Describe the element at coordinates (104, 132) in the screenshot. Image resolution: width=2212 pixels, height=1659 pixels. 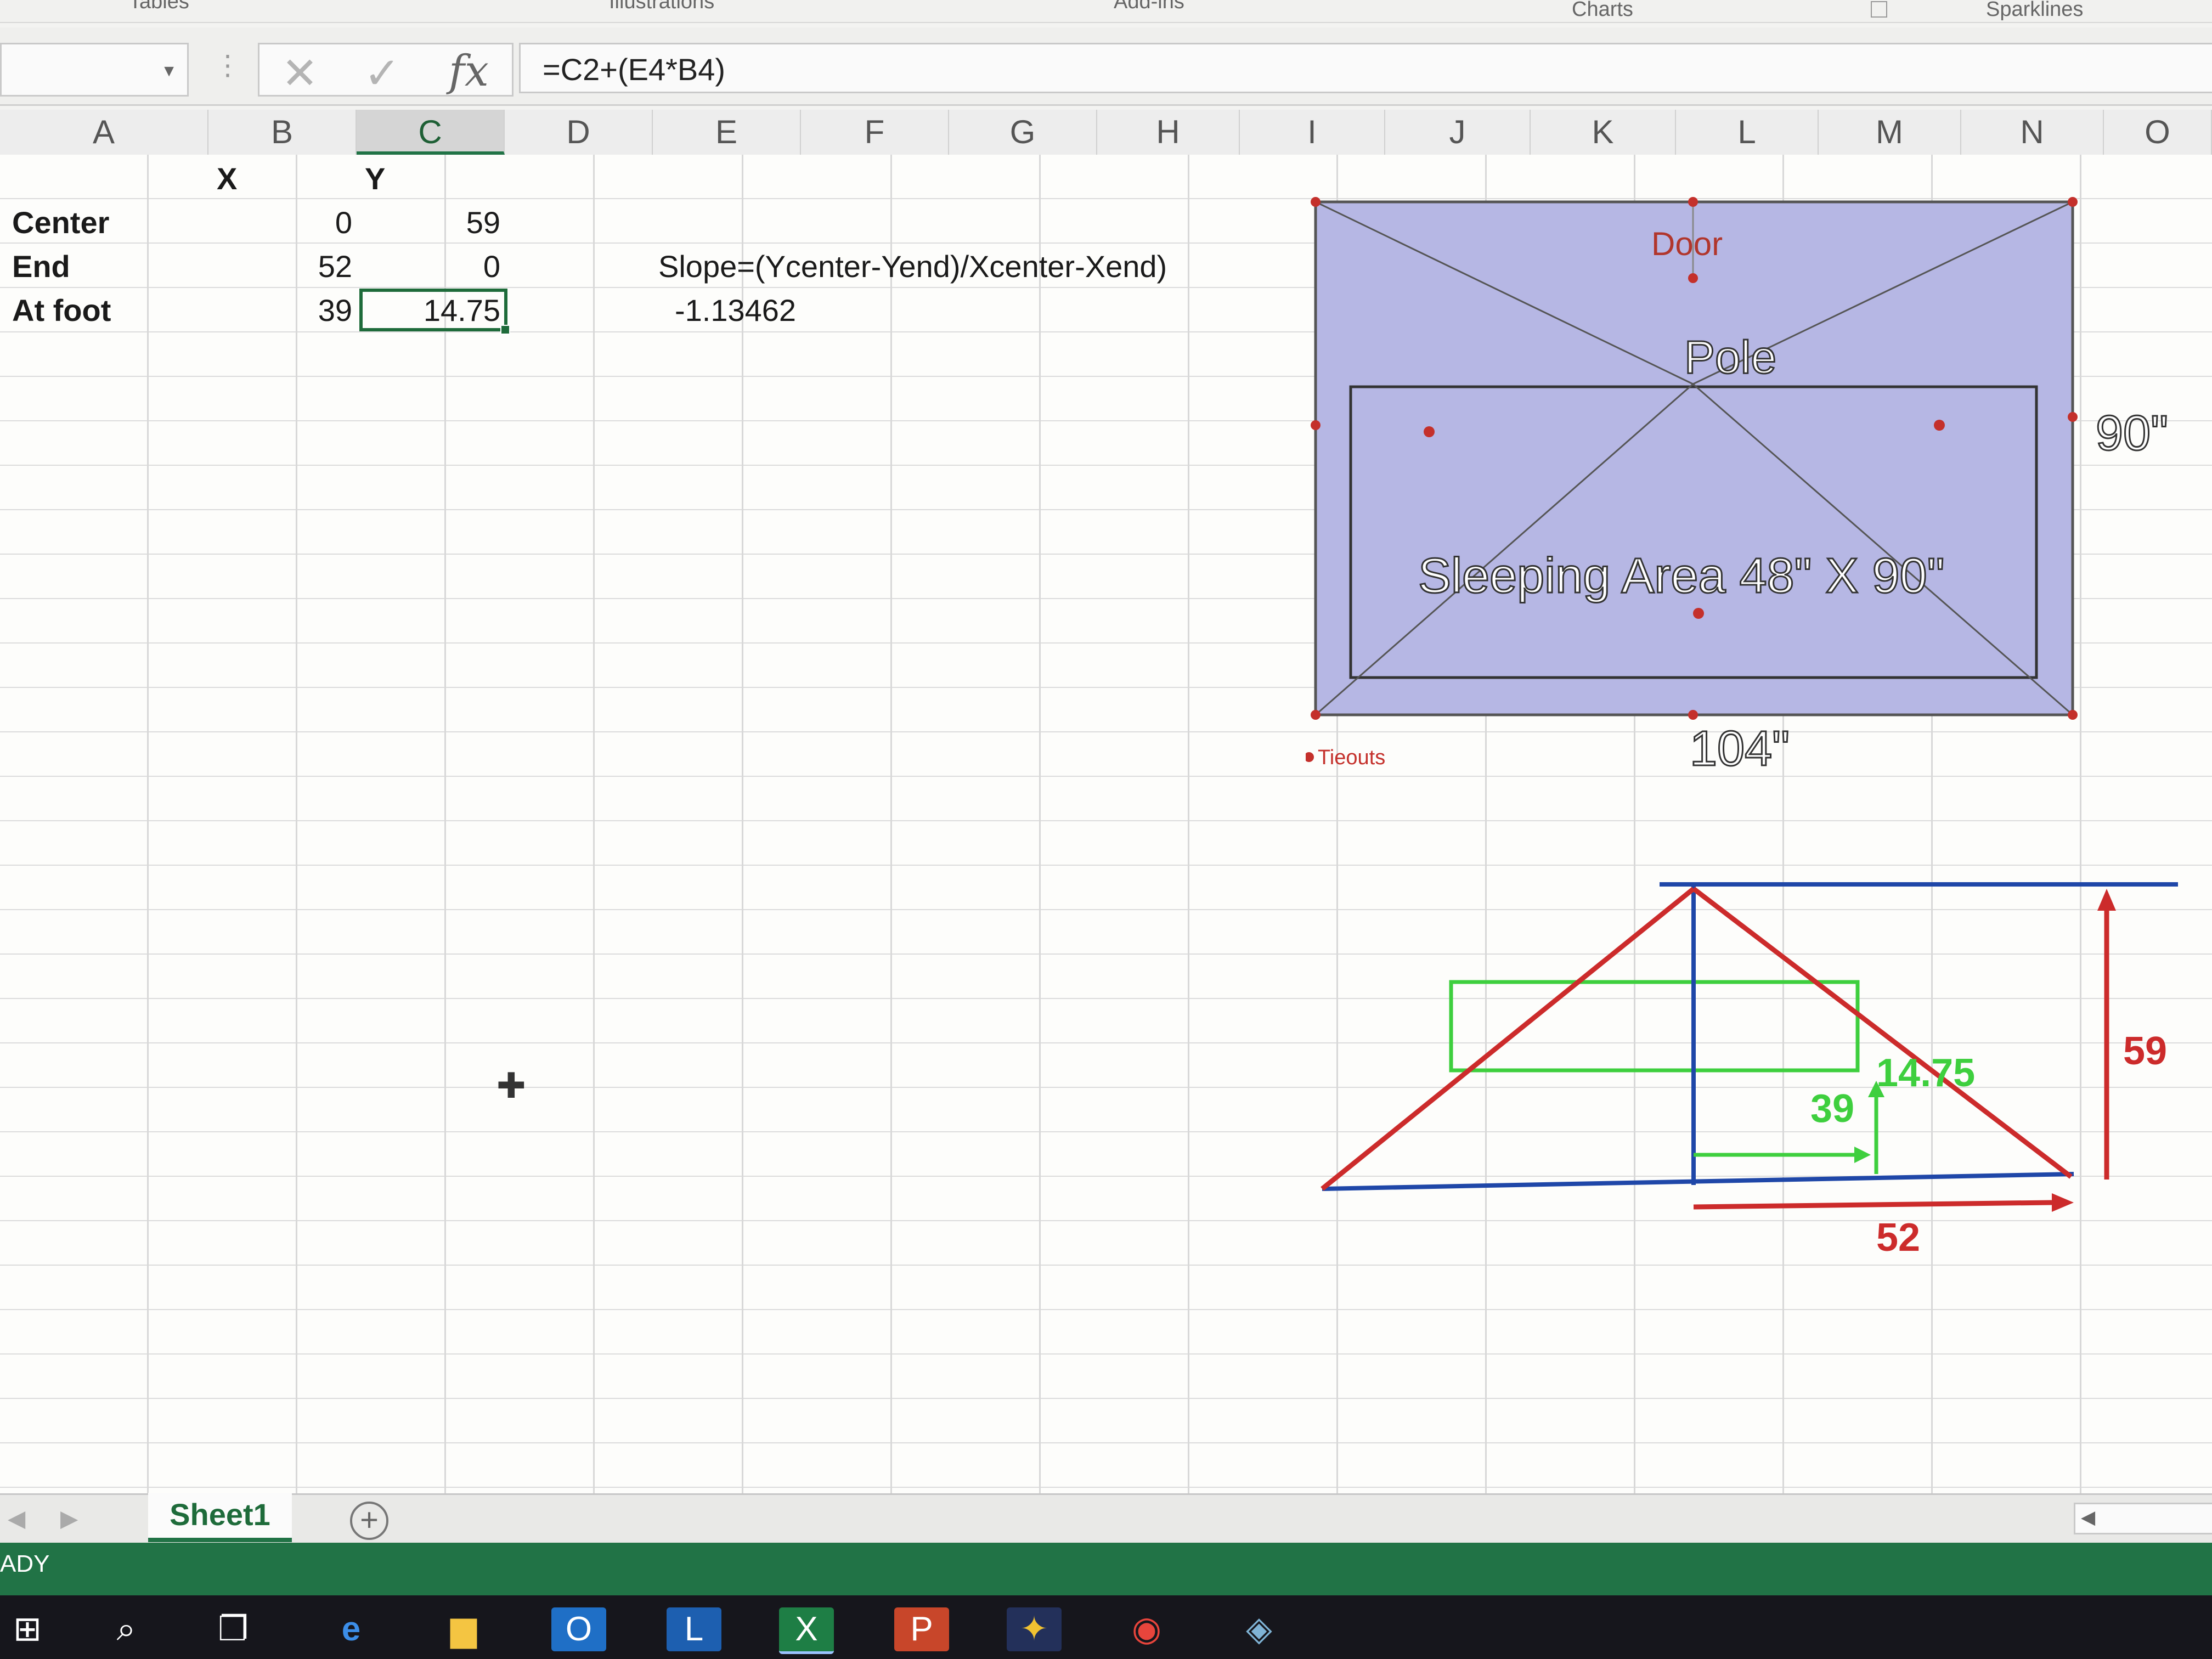
I see `column-header-a: A` at that location.